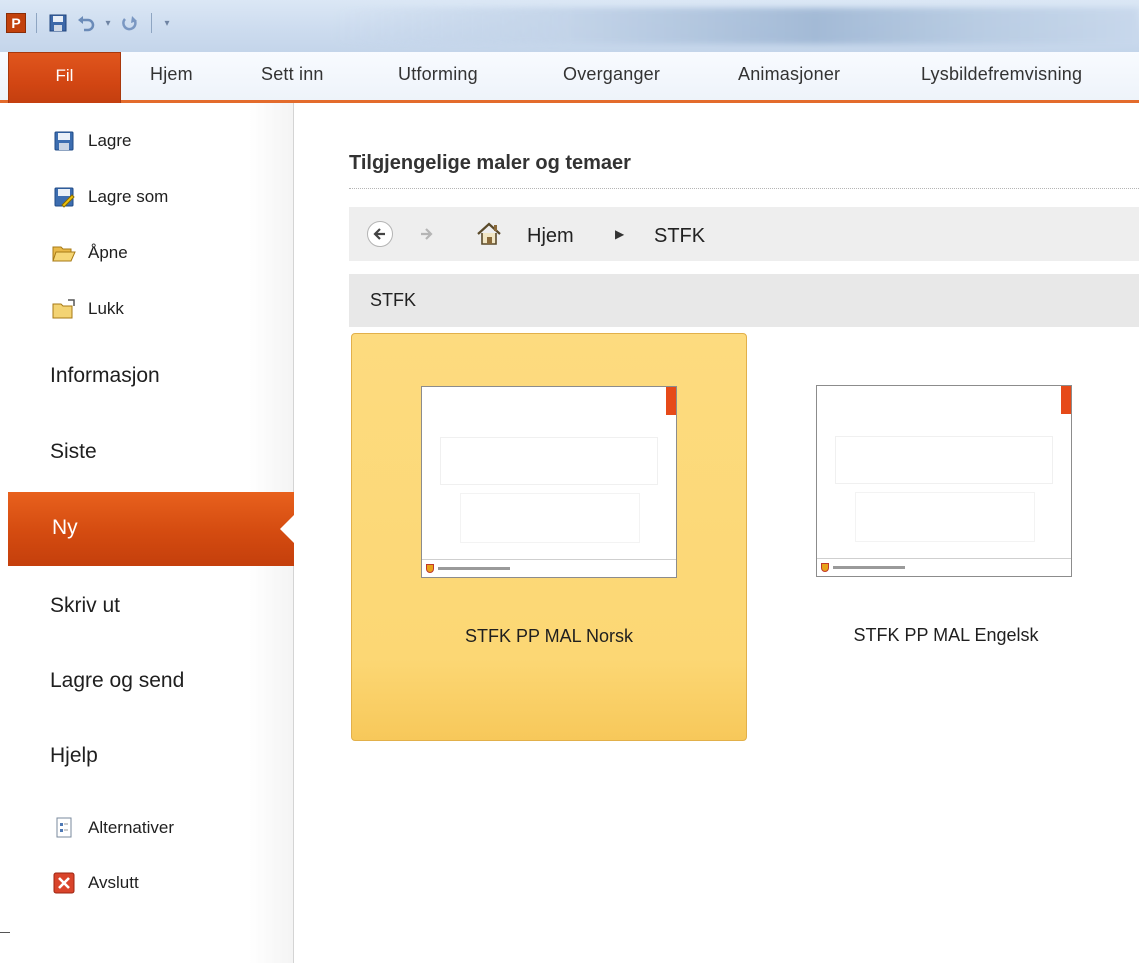  I want to click on tab-home: Hjem, so click(171, 74).